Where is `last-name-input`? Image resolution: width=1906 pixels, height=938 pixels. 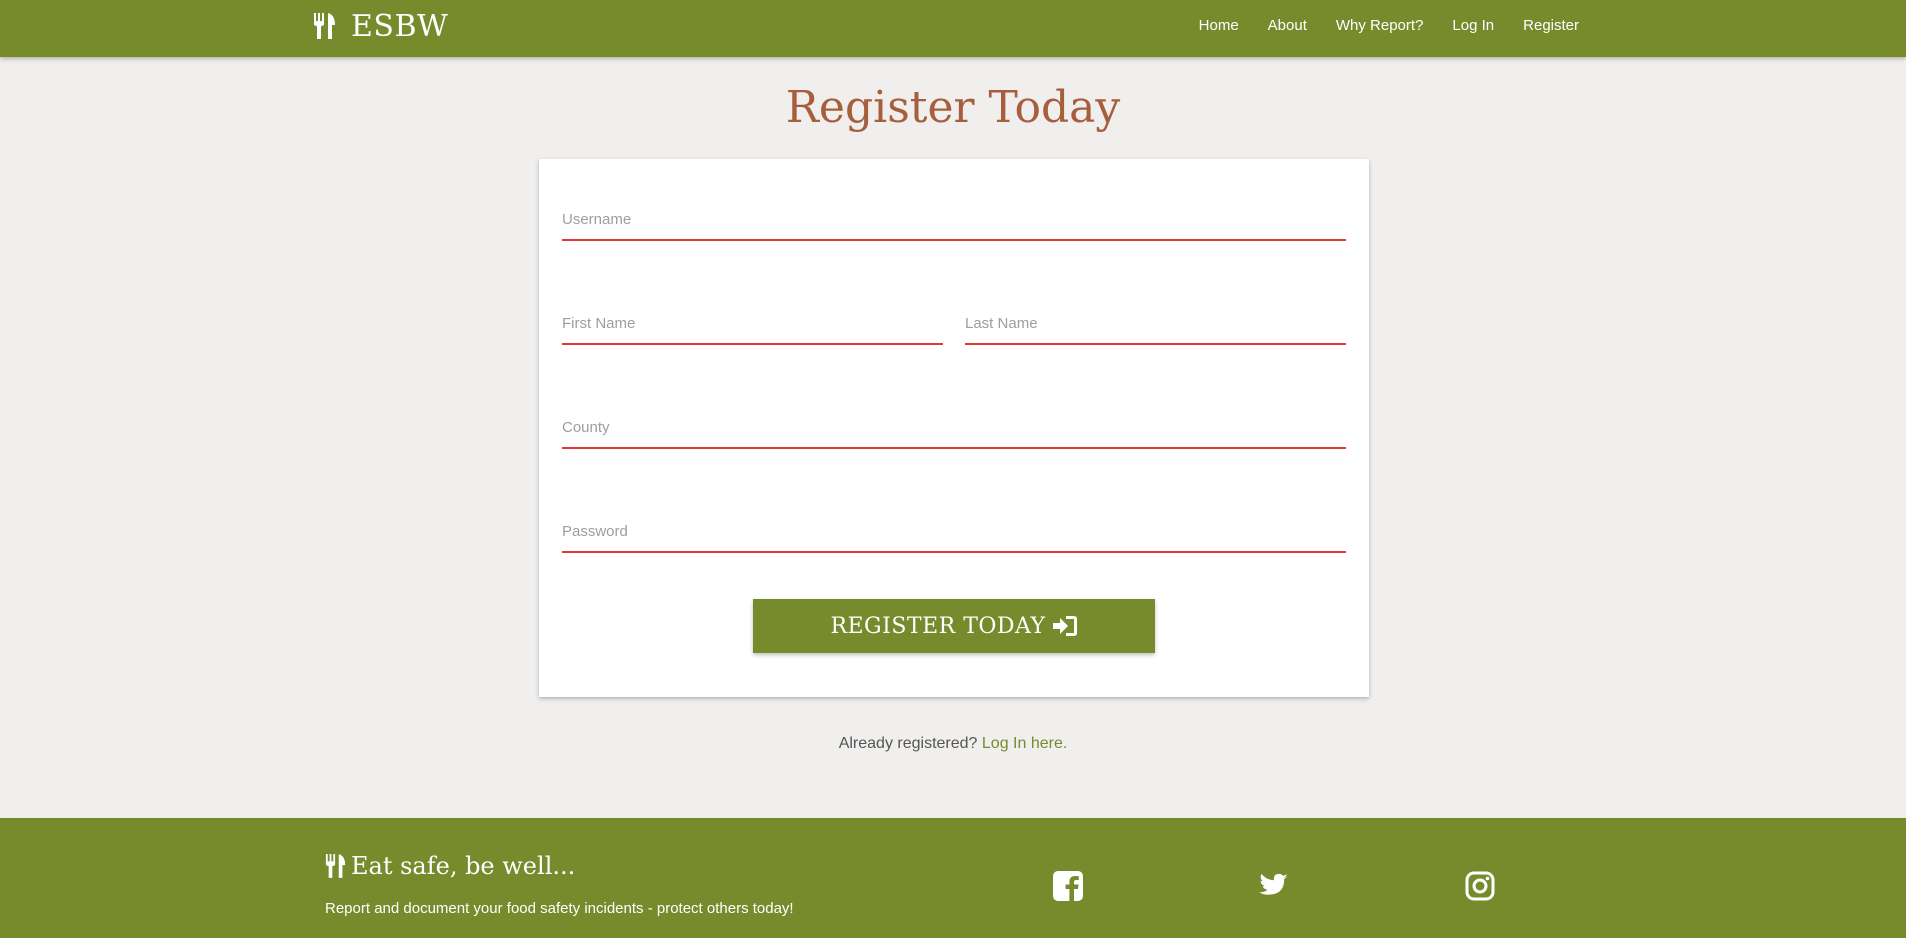
last-name-input is located at coordinates (1155, 330).